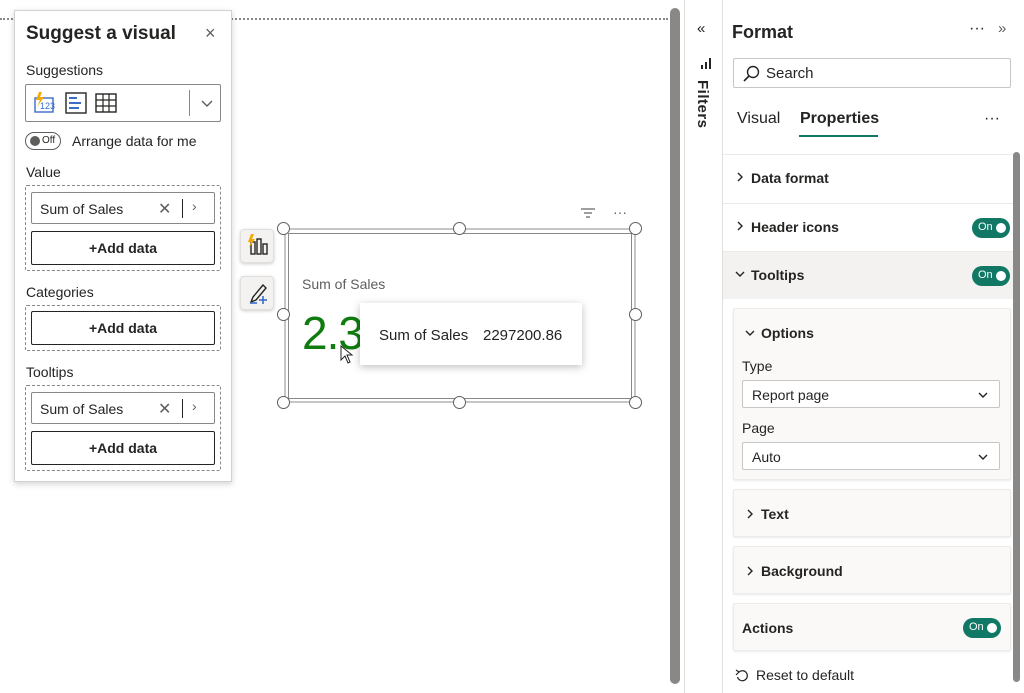 The image size is (1024, 693). I want to click on resize-handle-bottom-left, so click(283, 402).